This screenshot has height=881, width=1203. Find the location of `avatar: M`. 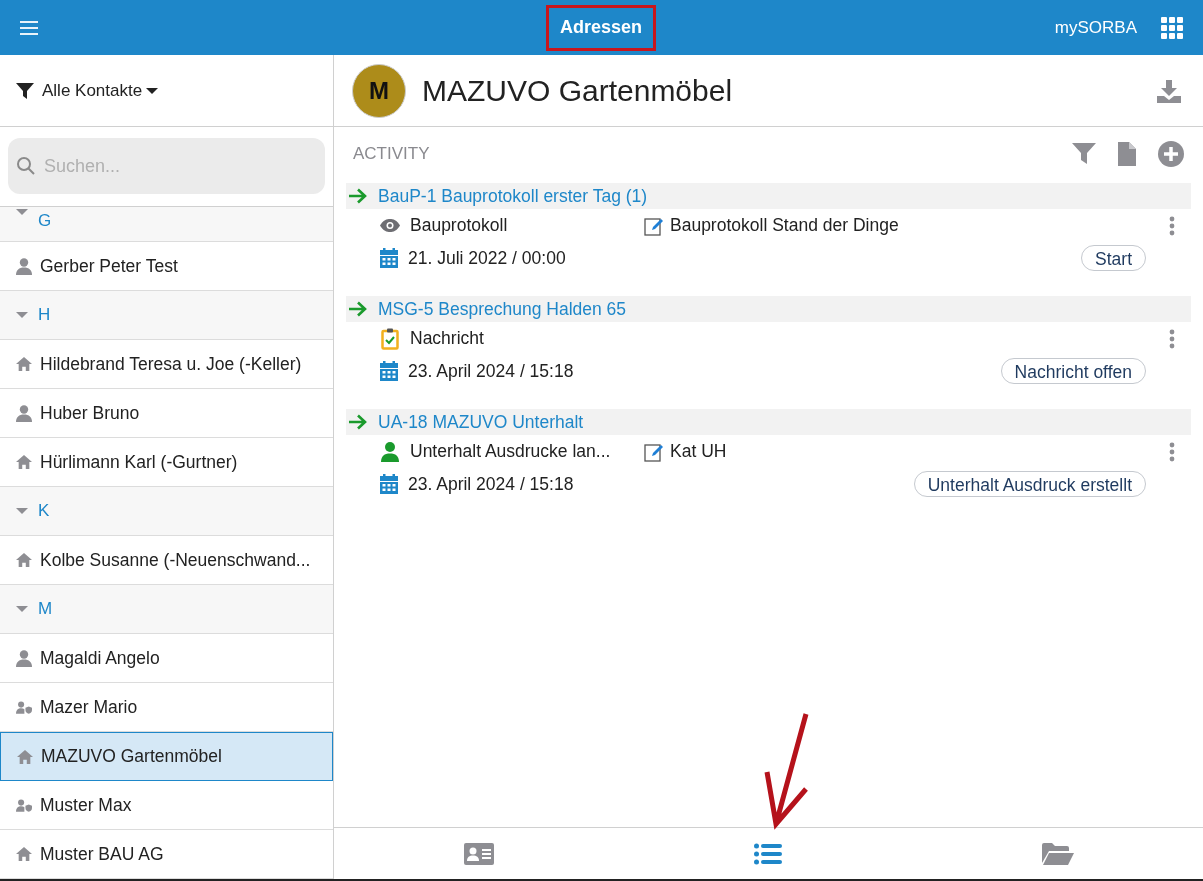

avatar: M is located at coordinates (379, 90).